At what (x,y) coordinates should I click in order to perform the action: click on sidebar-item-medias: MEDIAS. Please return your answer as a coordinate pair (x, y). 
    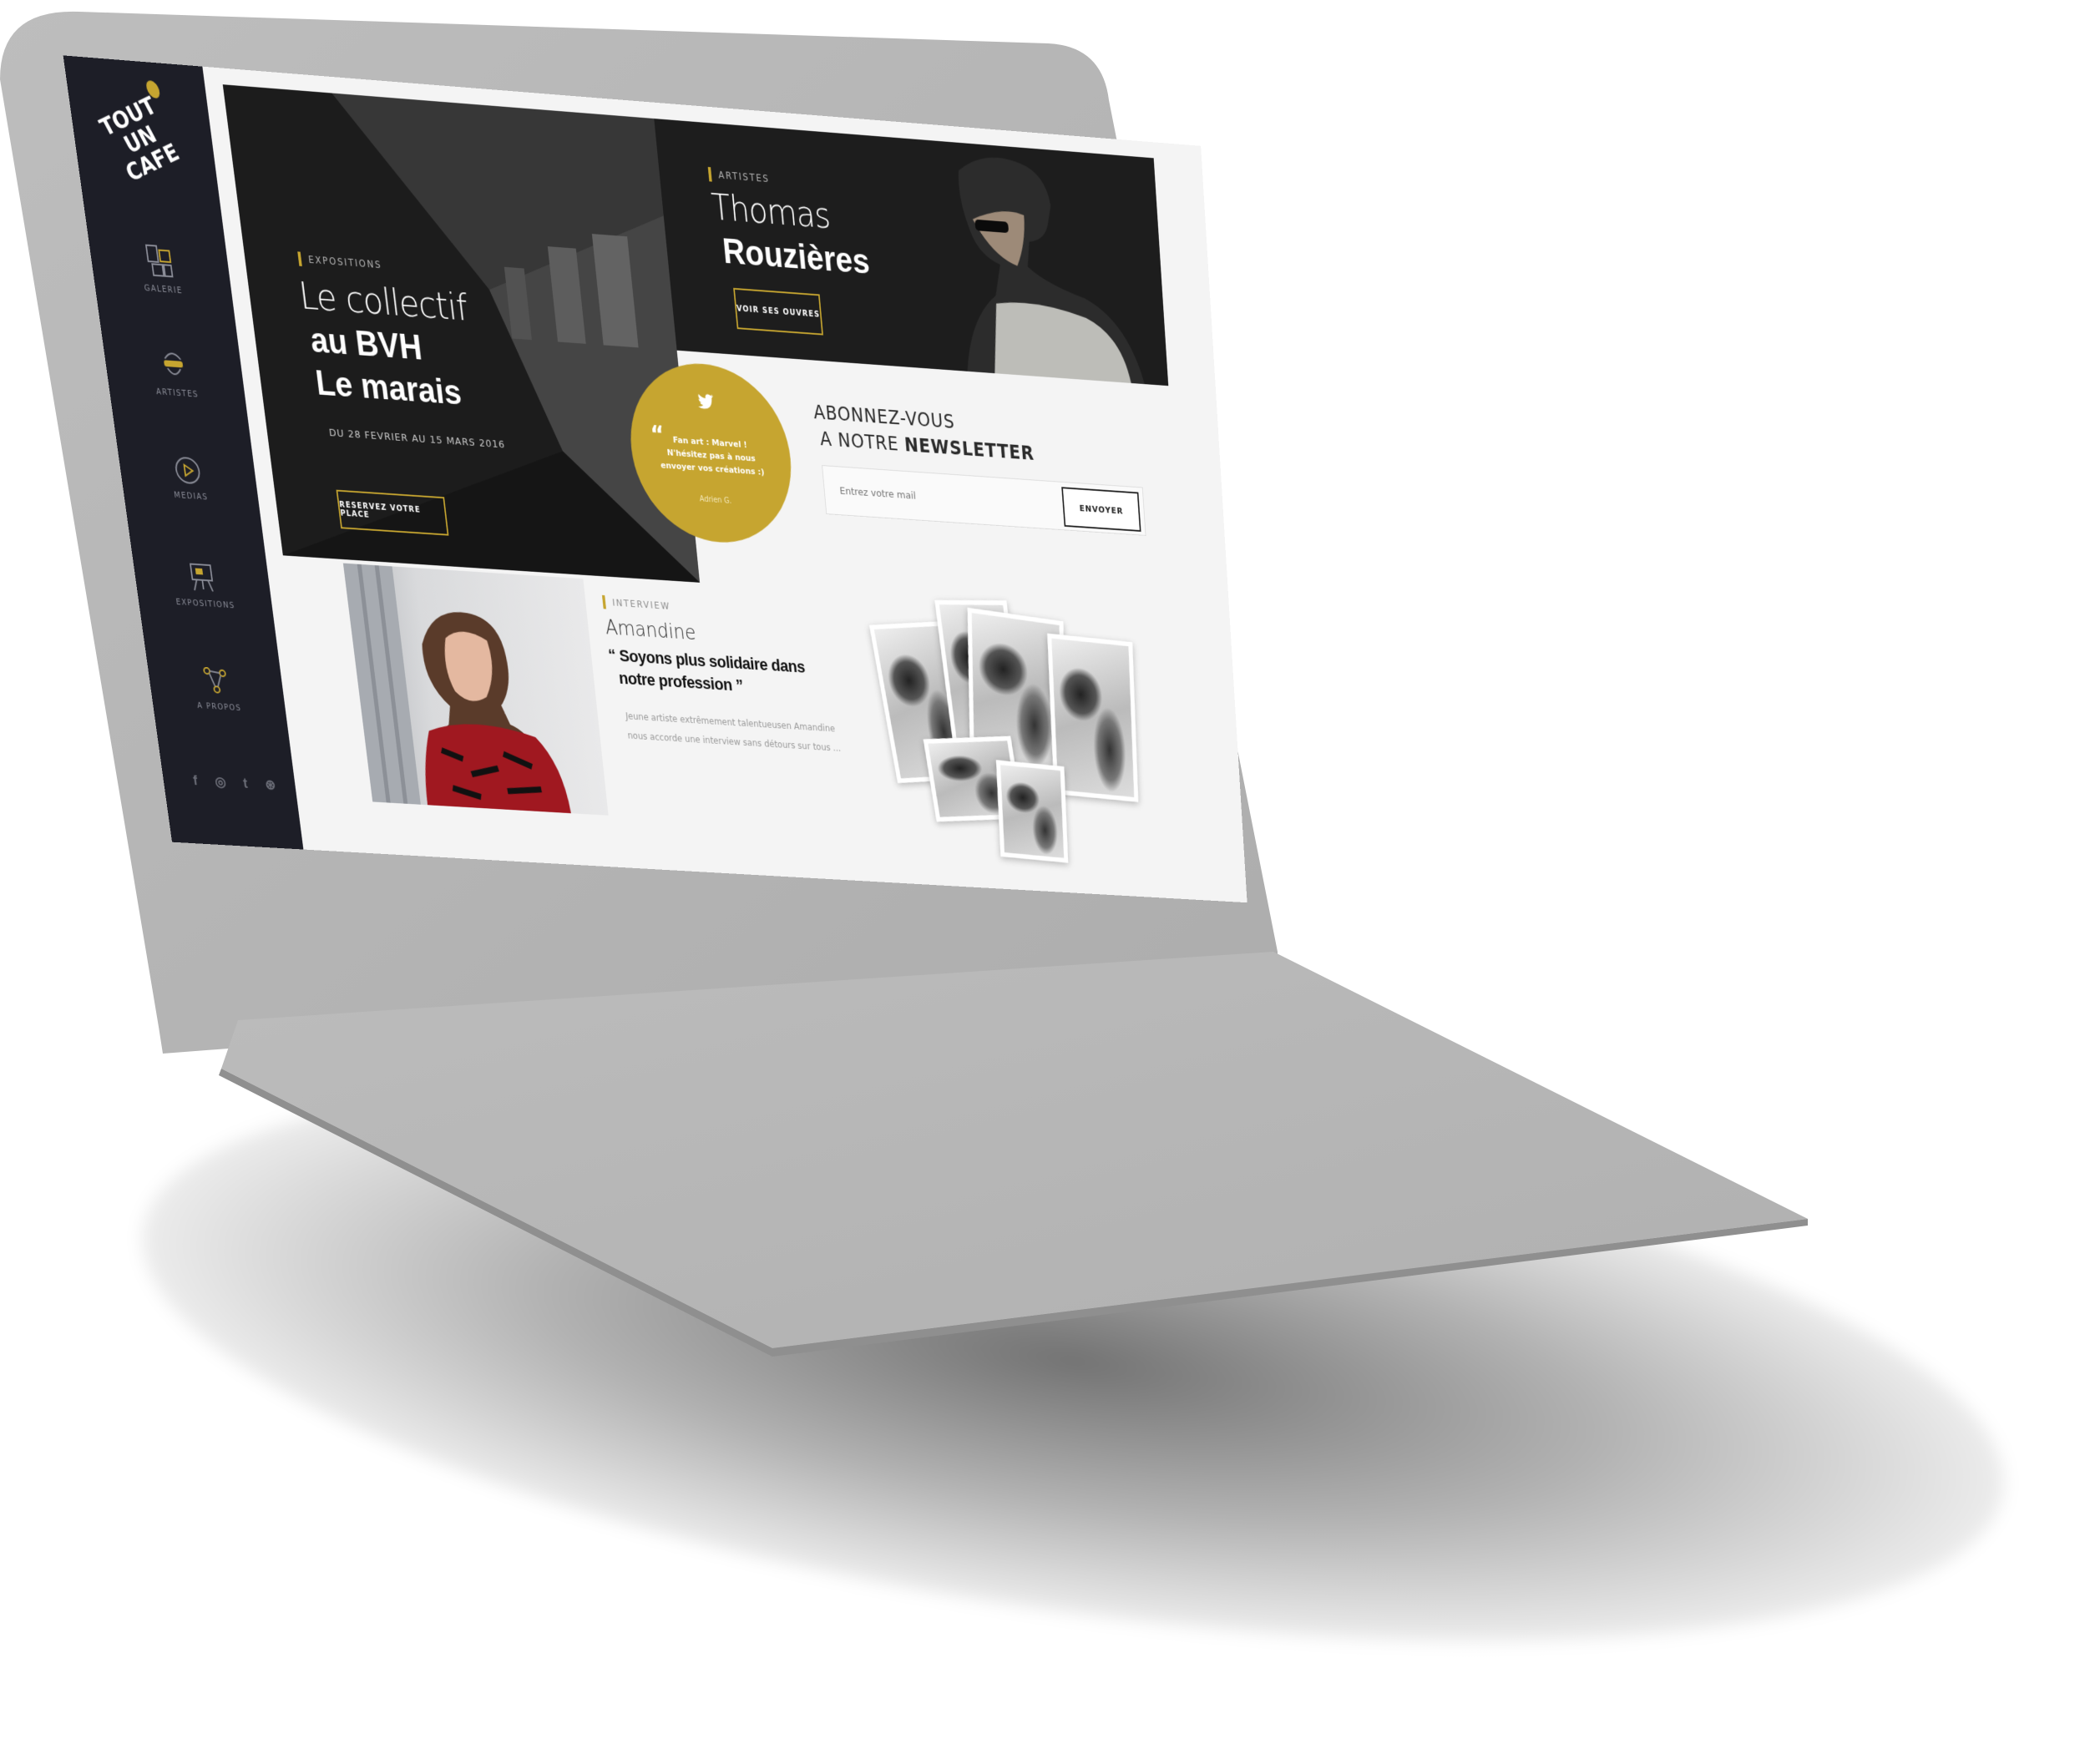
    Looking at the image, I should click on (188, 478).